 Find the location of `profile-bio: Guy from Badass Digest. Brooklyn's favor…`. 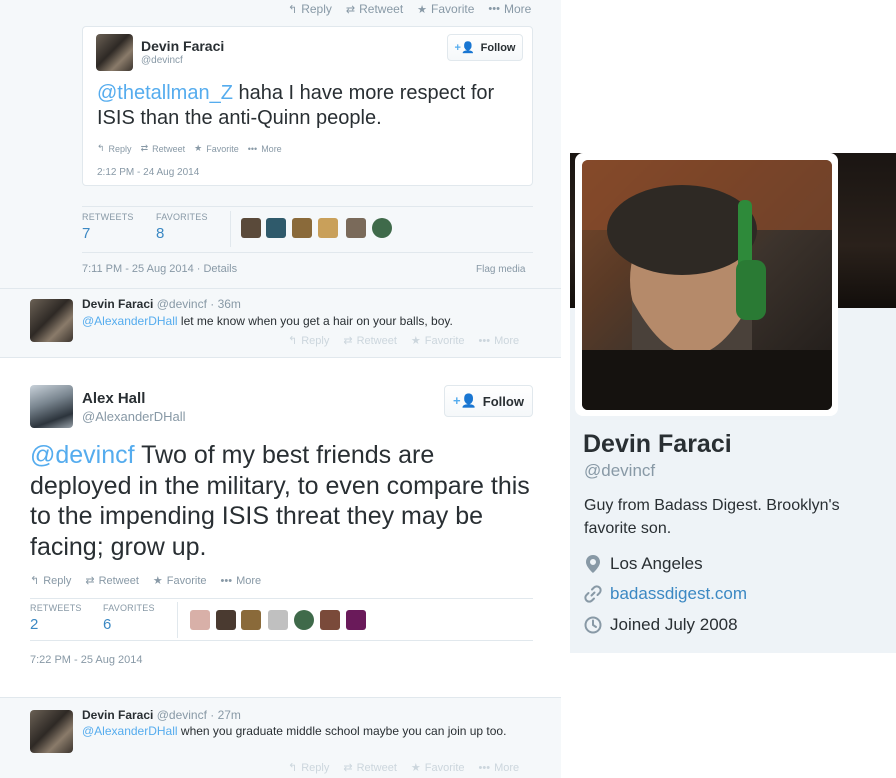

profile-bio: Guy from Badass Digest. Brooklyn's favor… is located at coordinates (712, 517).